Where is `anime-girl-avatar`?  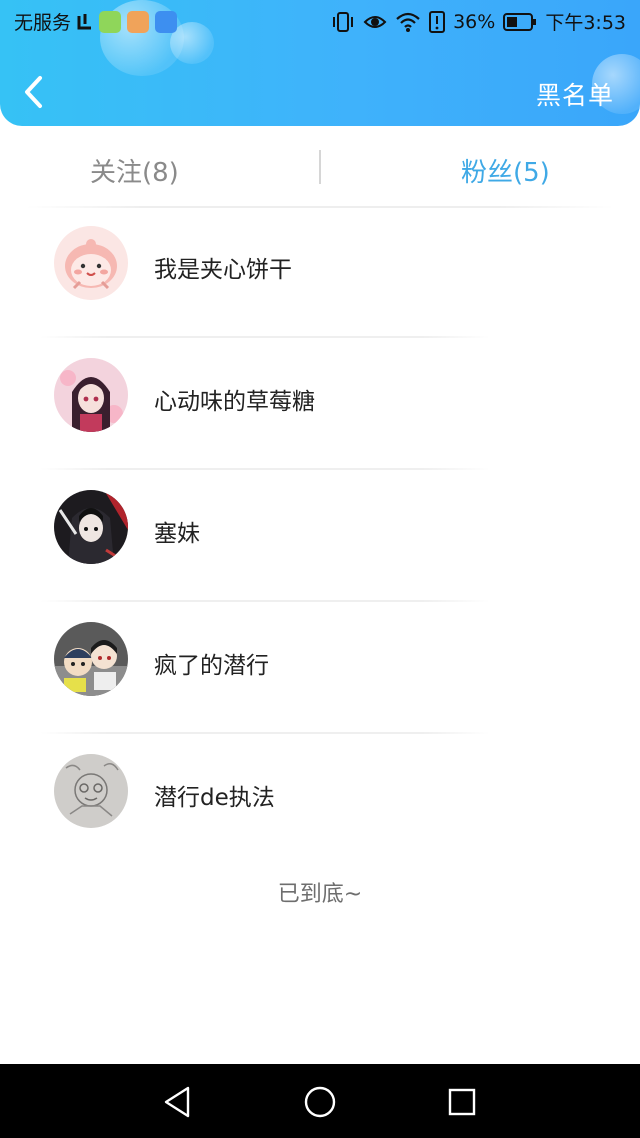
anime-girl-avatar is located at coordinates (91, 395).